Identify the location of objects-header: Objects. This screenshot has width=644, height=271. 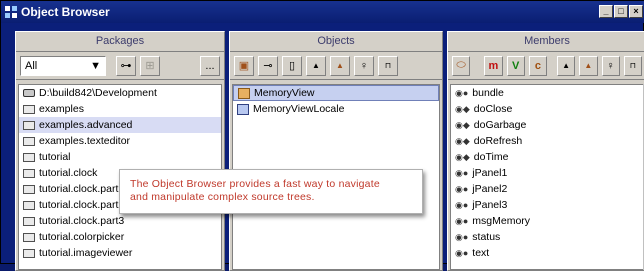
(336, 42).